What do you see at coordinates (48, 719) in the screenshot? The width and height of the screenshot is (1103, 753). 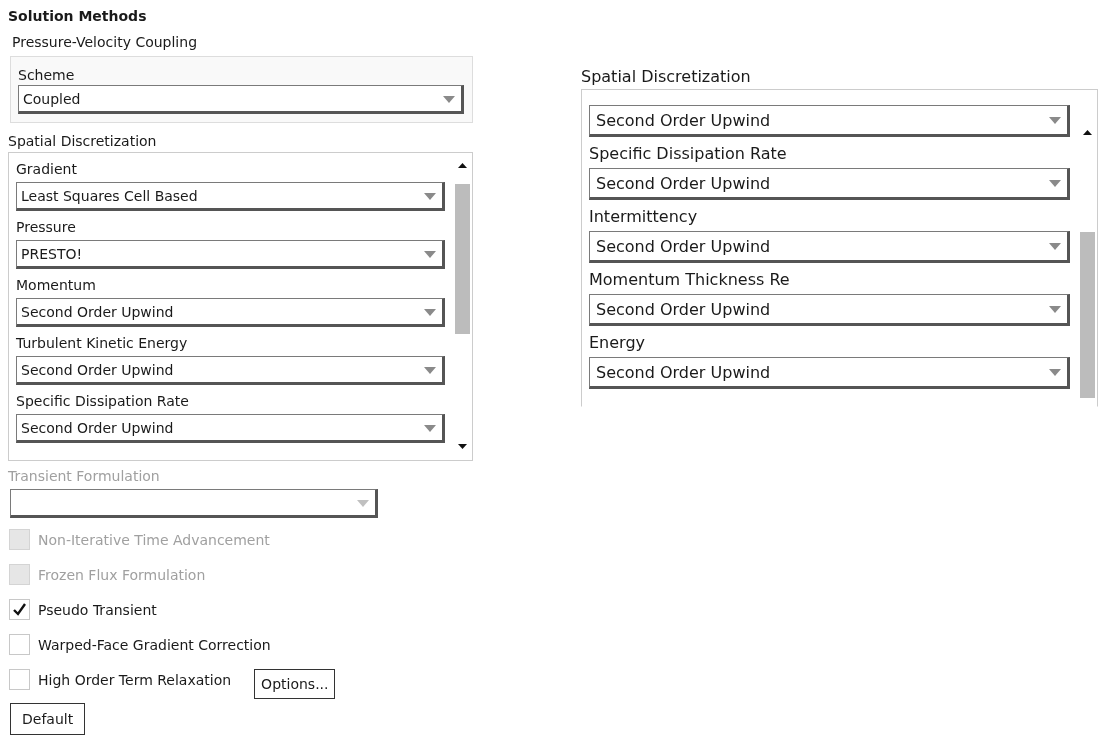 I see `default-button: Default` at bounding box center [48, 719].